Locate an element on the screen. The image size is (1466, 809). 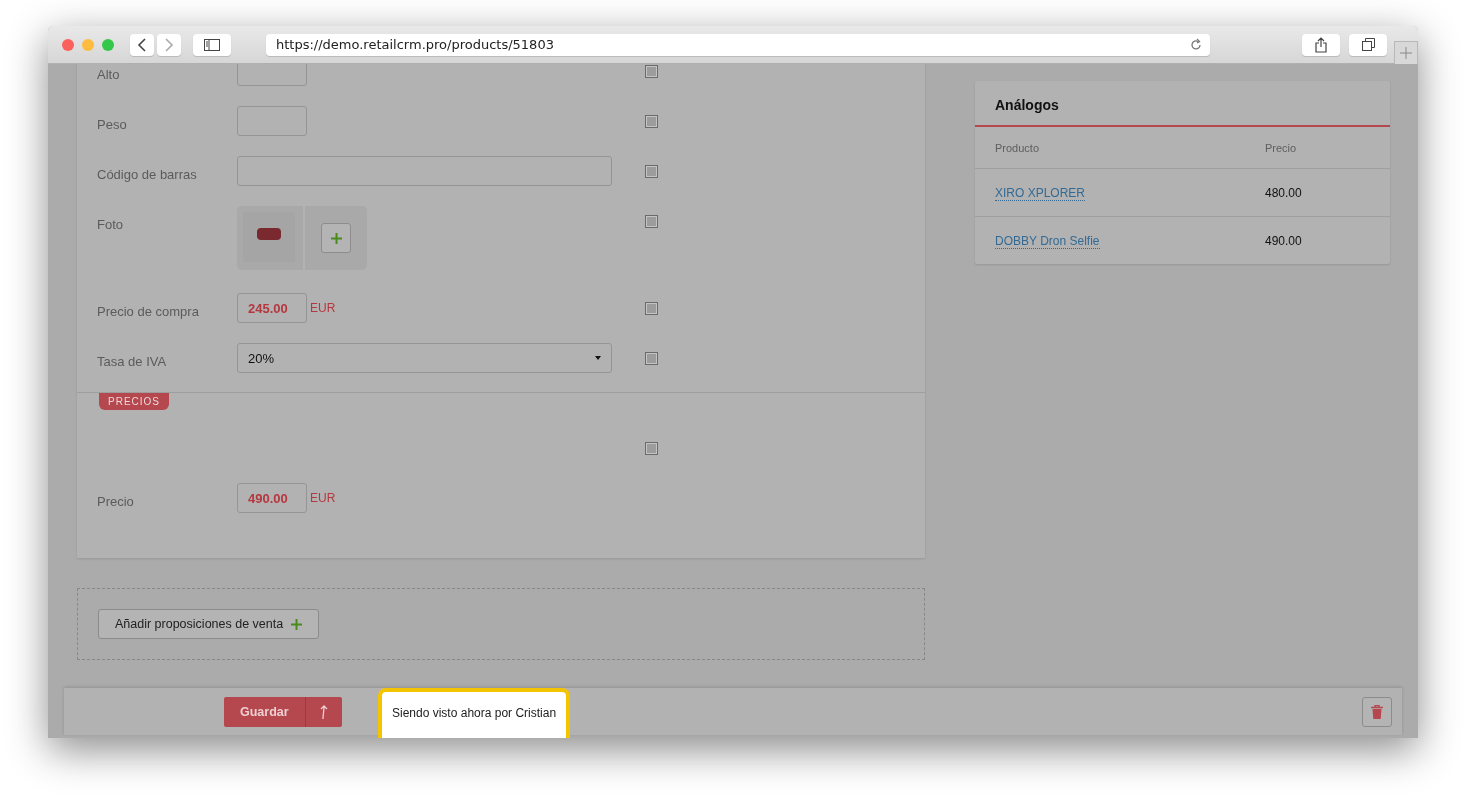
url-text: https://demo.retailcrm.pro/products/51803 is located at coordinates (415, 44).